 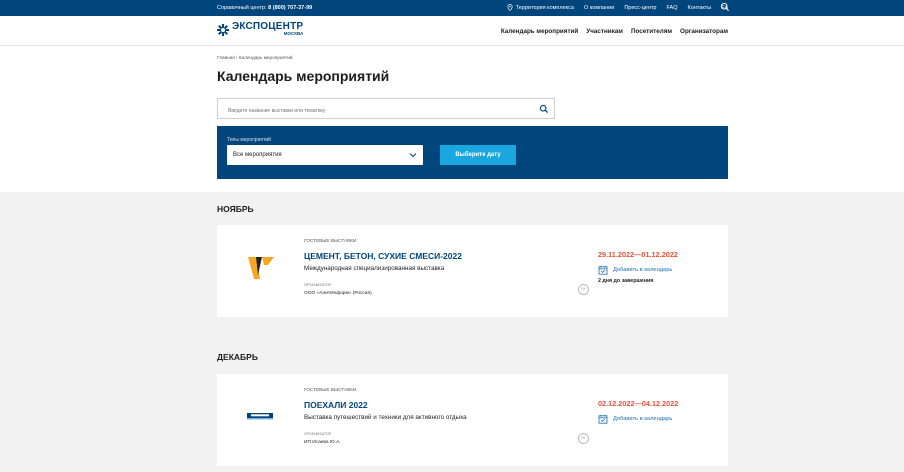 What do you see at coordinates (539, 31) in the screenshot?
I see `nav-calendar: Календарь мероприятий` at bounding box center [539, 31].